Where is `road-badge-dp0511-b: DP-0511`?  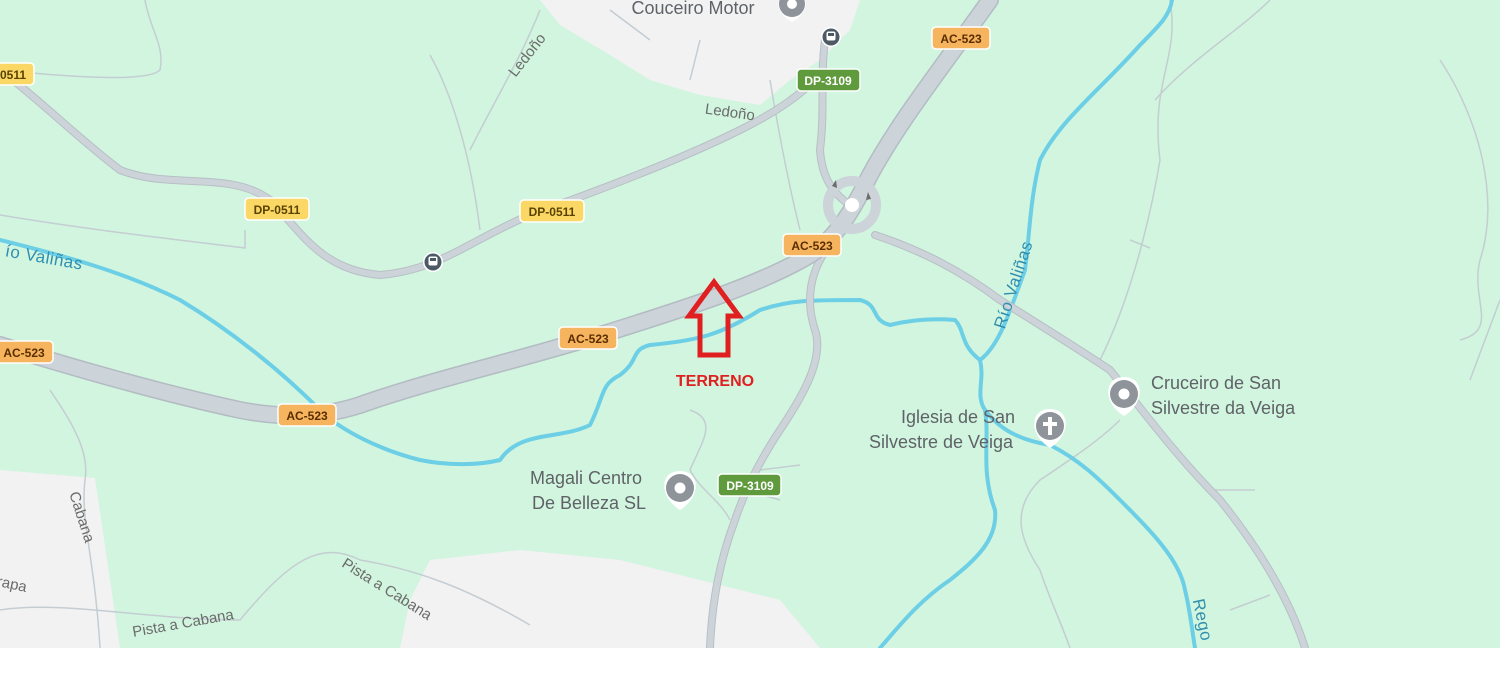
road-badge-dp0511-b: DP-0511 is located at coordinates (552, 211).